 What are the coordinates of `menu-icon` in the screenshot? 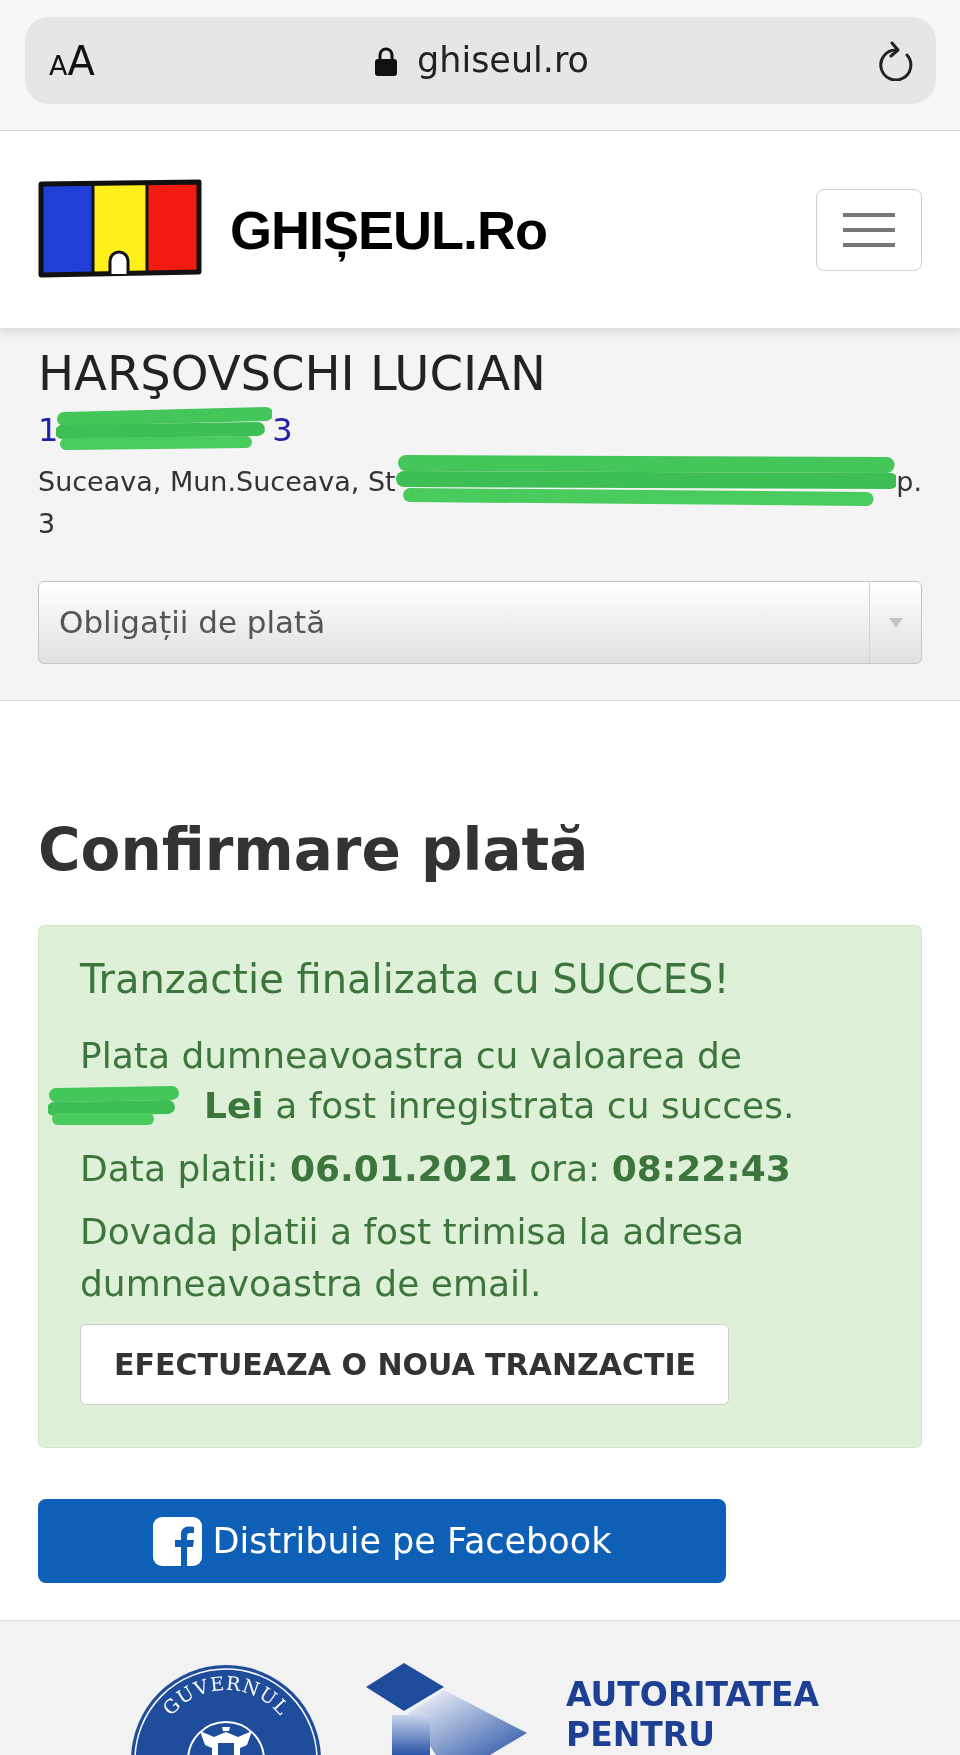 It's located at (869, 229).